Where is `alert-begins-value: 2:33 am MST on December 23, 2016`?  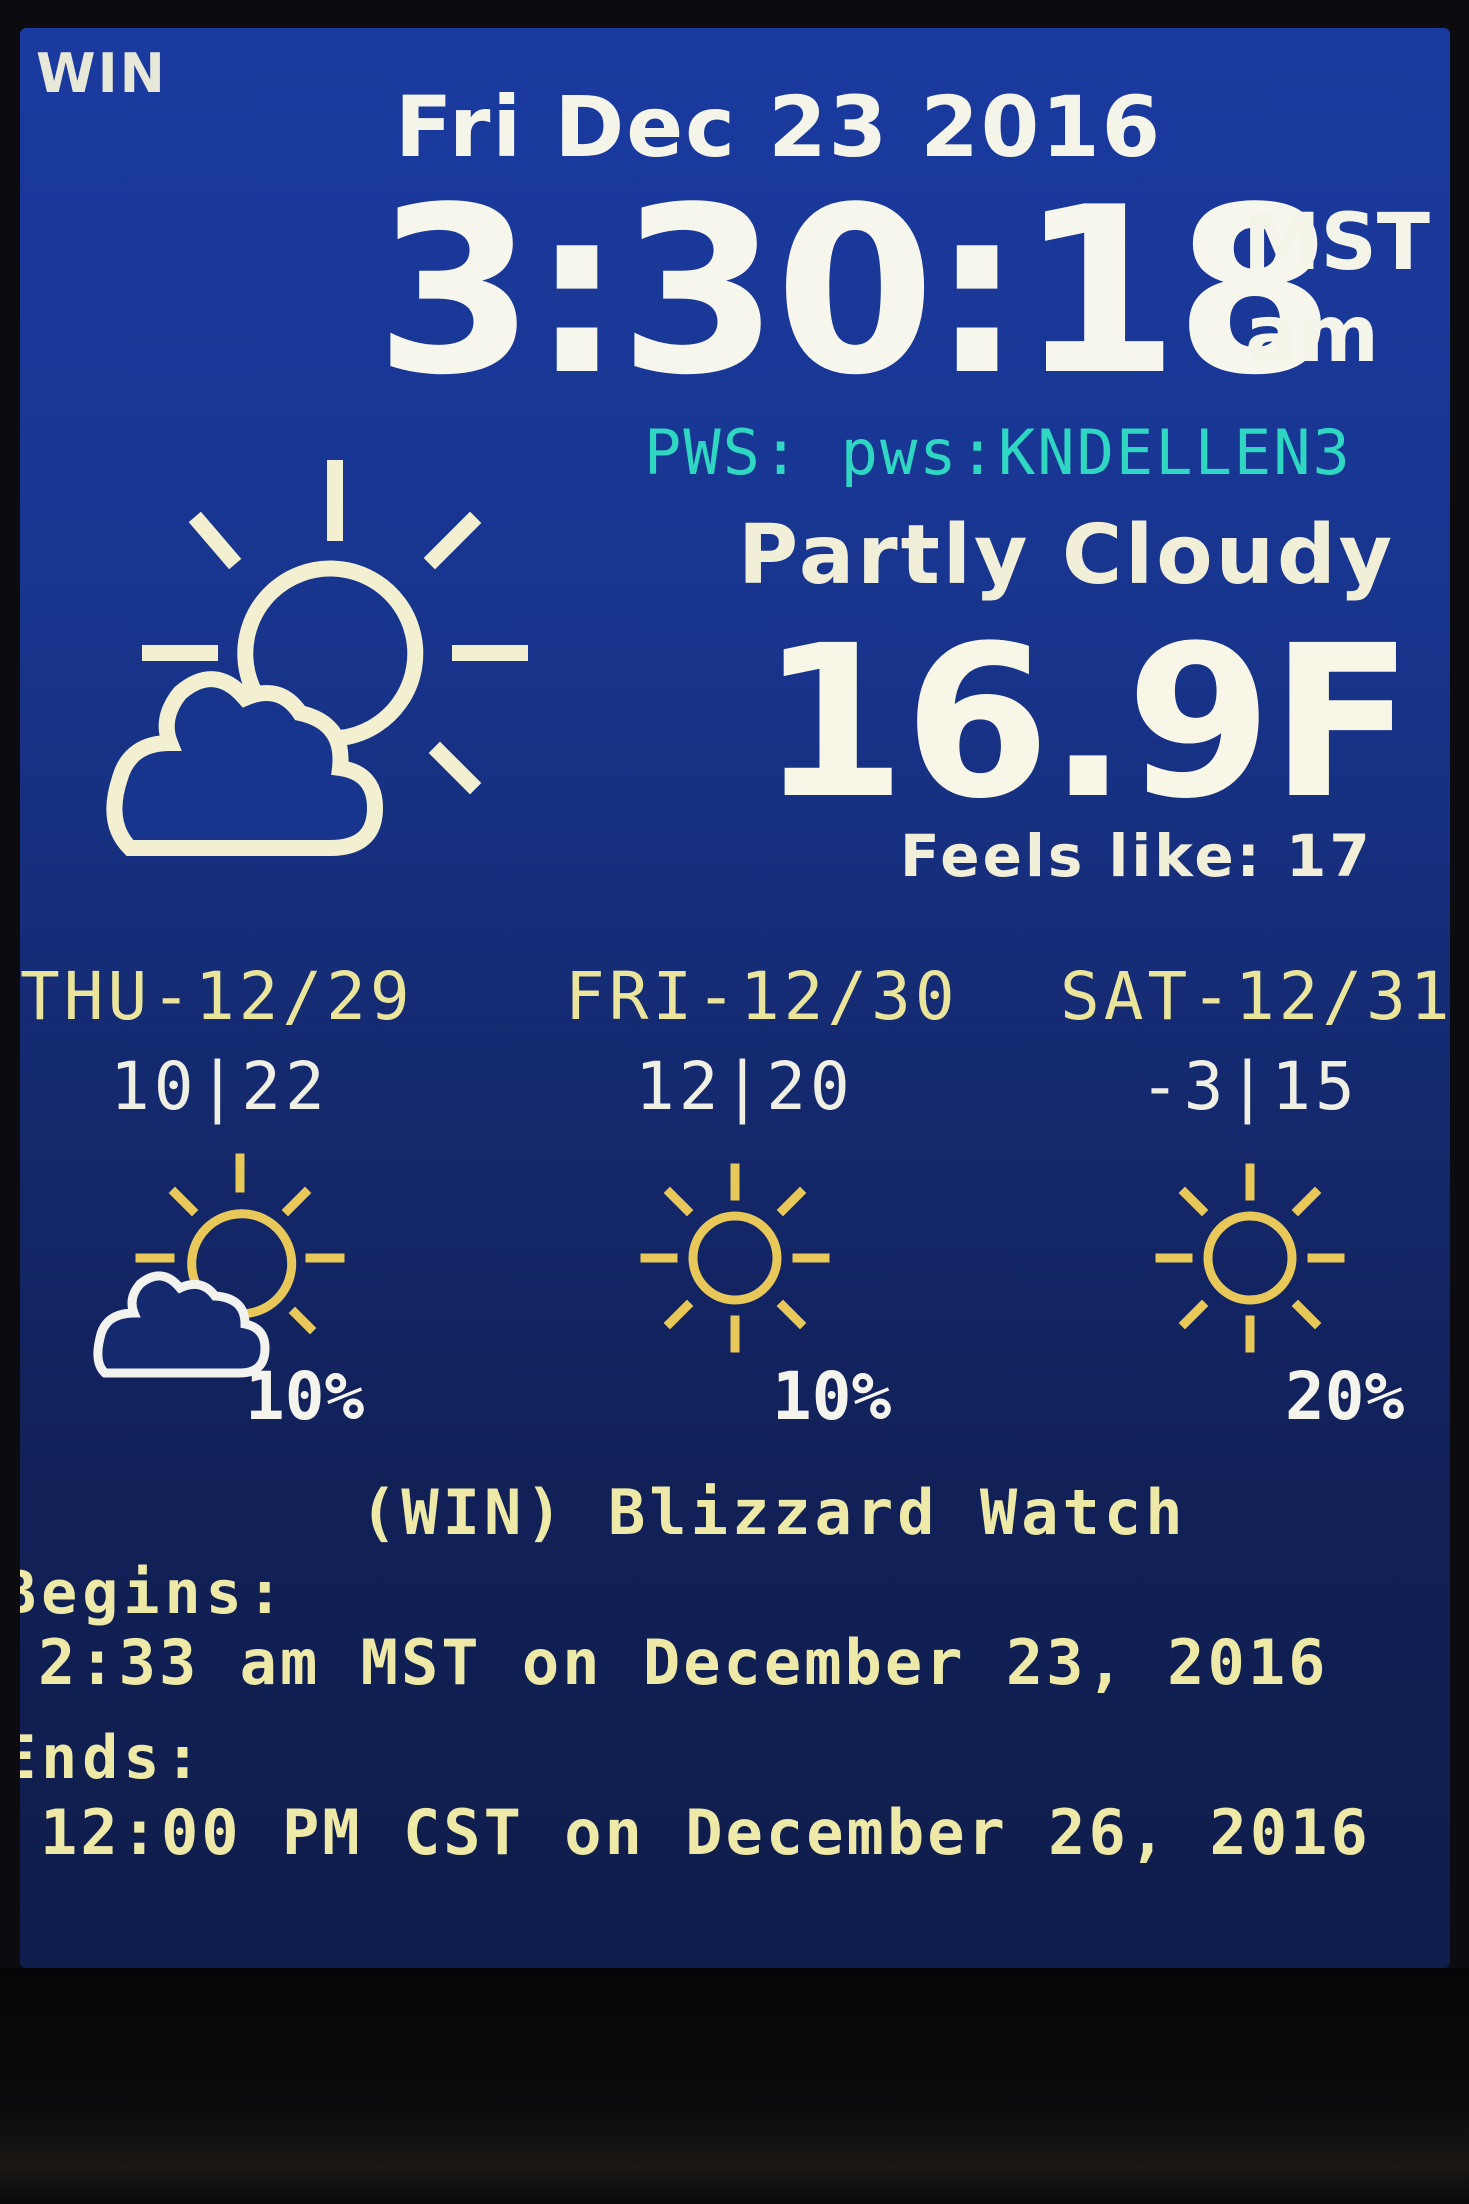 alert-begins-value: 2:33 am MST on December 23, 2016 is located at coordinates (683, 1662).